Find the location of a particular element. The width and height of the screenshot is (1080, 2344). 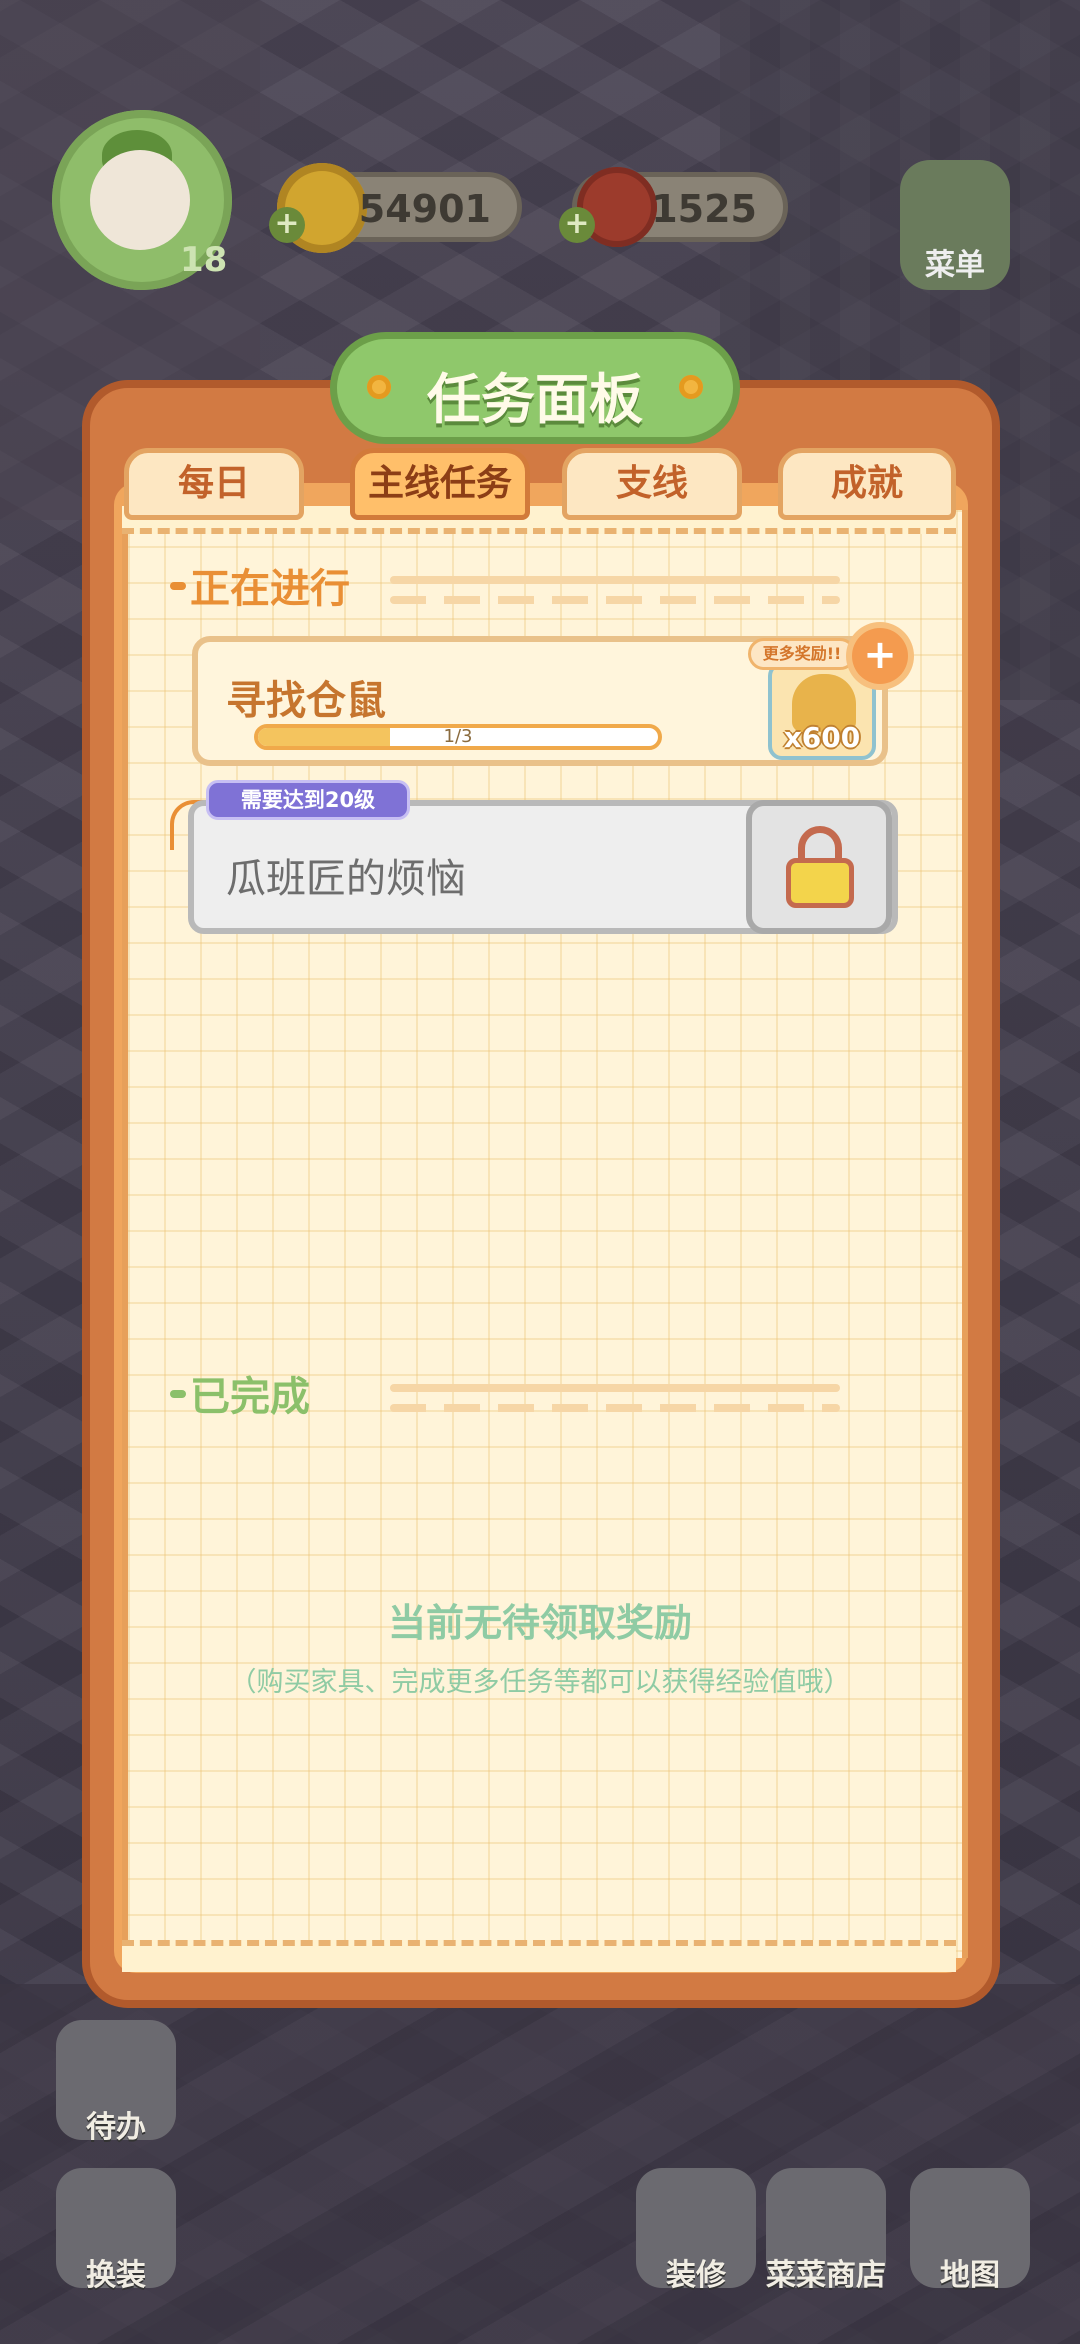

level-requirement-tag: 需要达到20级 is located at coordinates (308, 800).